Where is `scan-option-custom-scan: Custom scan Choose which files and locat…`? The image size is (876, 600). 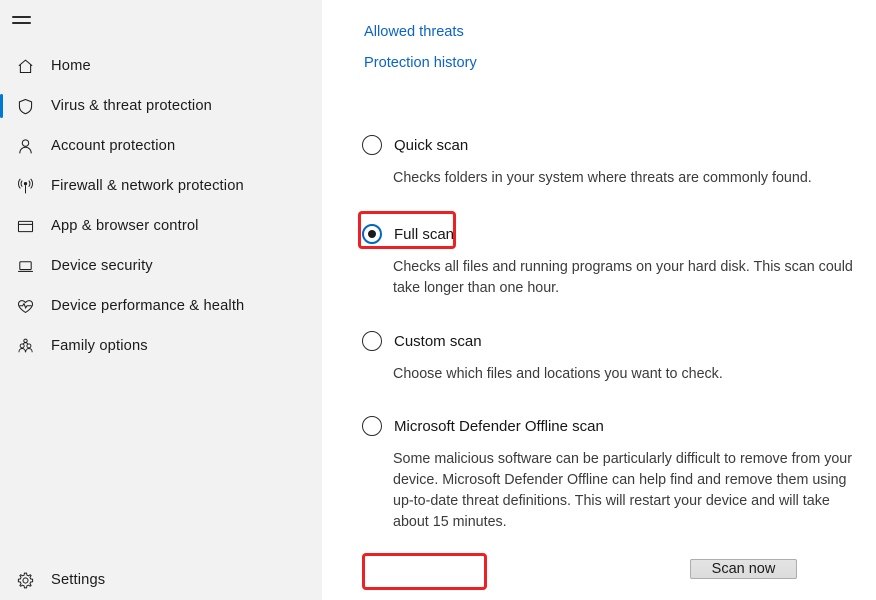 scan-option-custom-scan: Custom scan Choose which files and locat… is located at coordinates (611, 353).